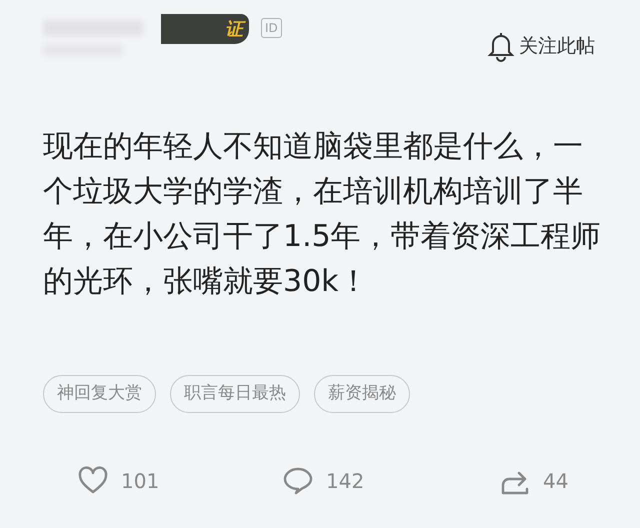  I want to click on like-button: 101, so click(179, 481).